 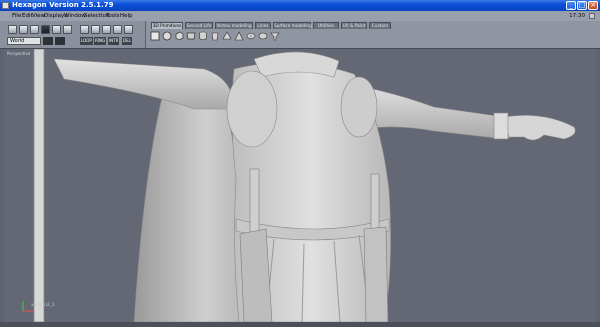 What do you see at coordinates (12, 29) in the screenshot?
I see `select-arrow-icon` at bounding box center [12, 29].